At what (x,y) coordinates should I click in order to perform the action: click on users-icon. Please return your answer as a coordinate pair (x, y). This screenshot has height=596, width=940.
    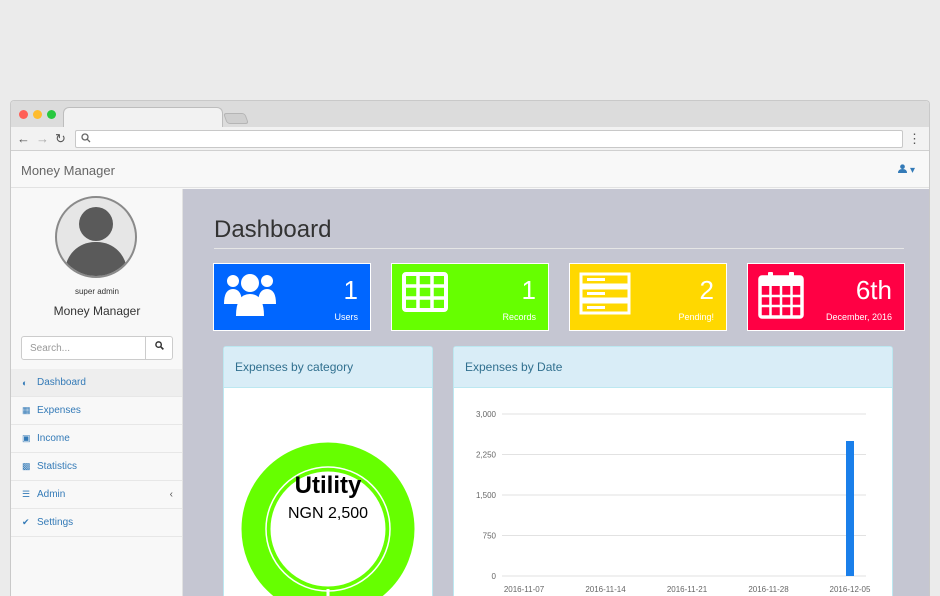
    Looking at the image, I should click on (250, 295).